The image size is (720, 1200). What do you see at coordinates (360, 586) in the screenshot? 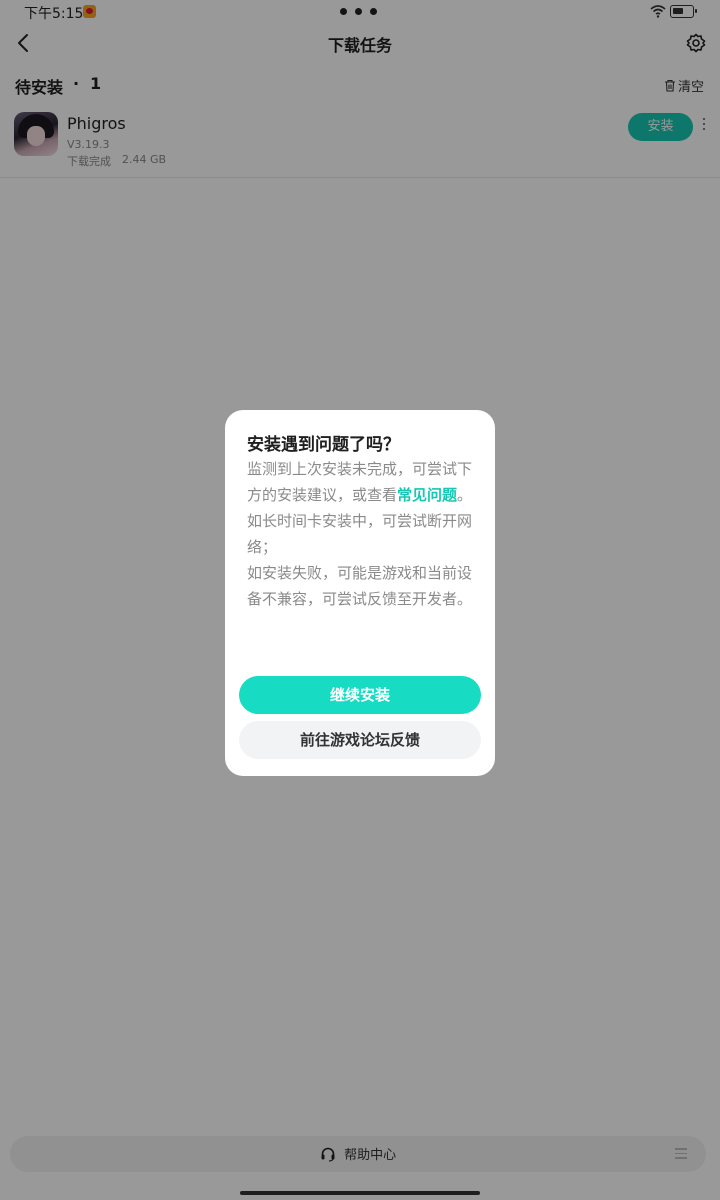
I see `dialog-text-3: 如安装失败，可能是游戏和当前设备不兼容，可尝试反馈至开发者。` at bounding box center [360, 586].